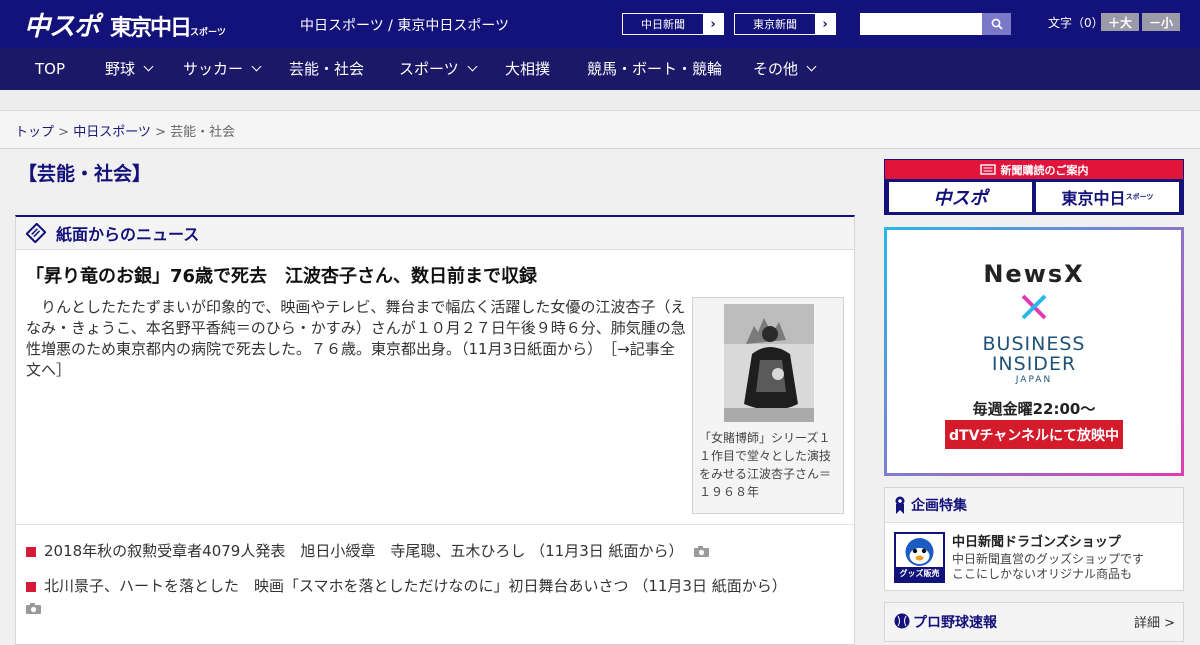 This screenshot has width=1200, height=645. I want to click on ad-name-line1: BUSINESS, so click(1034, 344).